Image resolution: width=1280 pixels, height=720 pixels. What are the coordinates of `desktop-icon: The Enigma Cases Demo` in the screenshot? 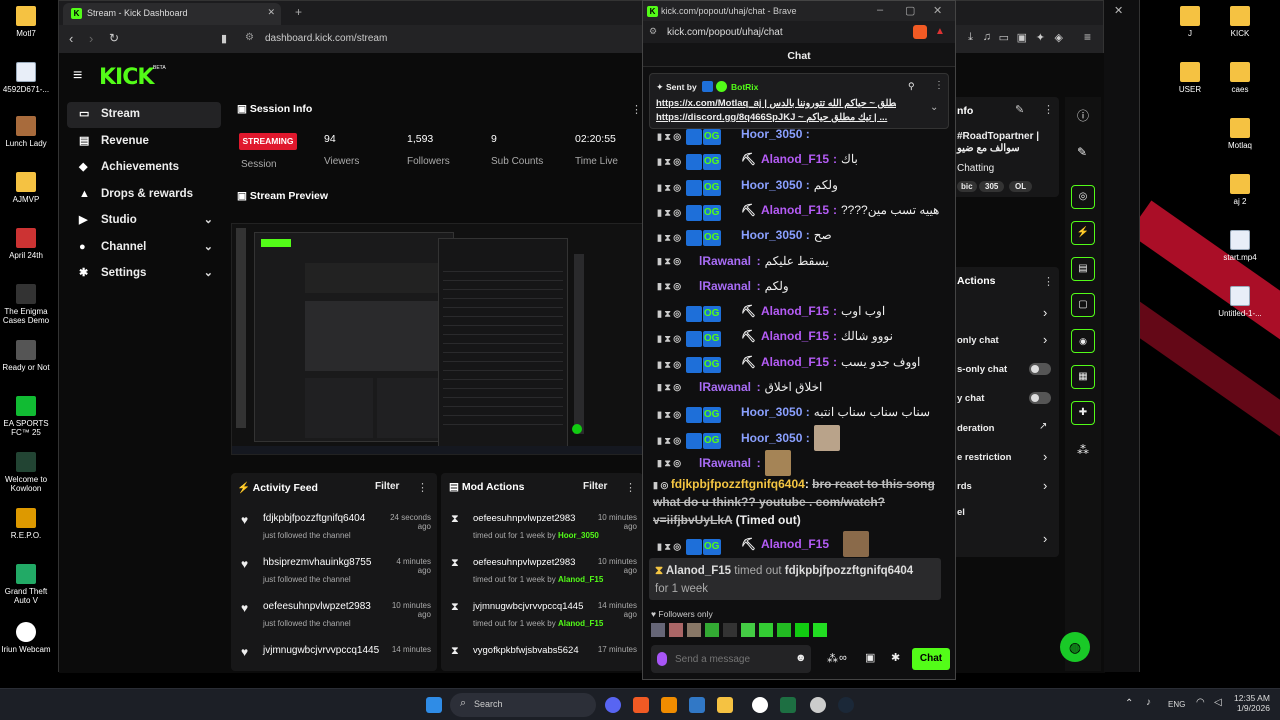 It's located at (28, 304).